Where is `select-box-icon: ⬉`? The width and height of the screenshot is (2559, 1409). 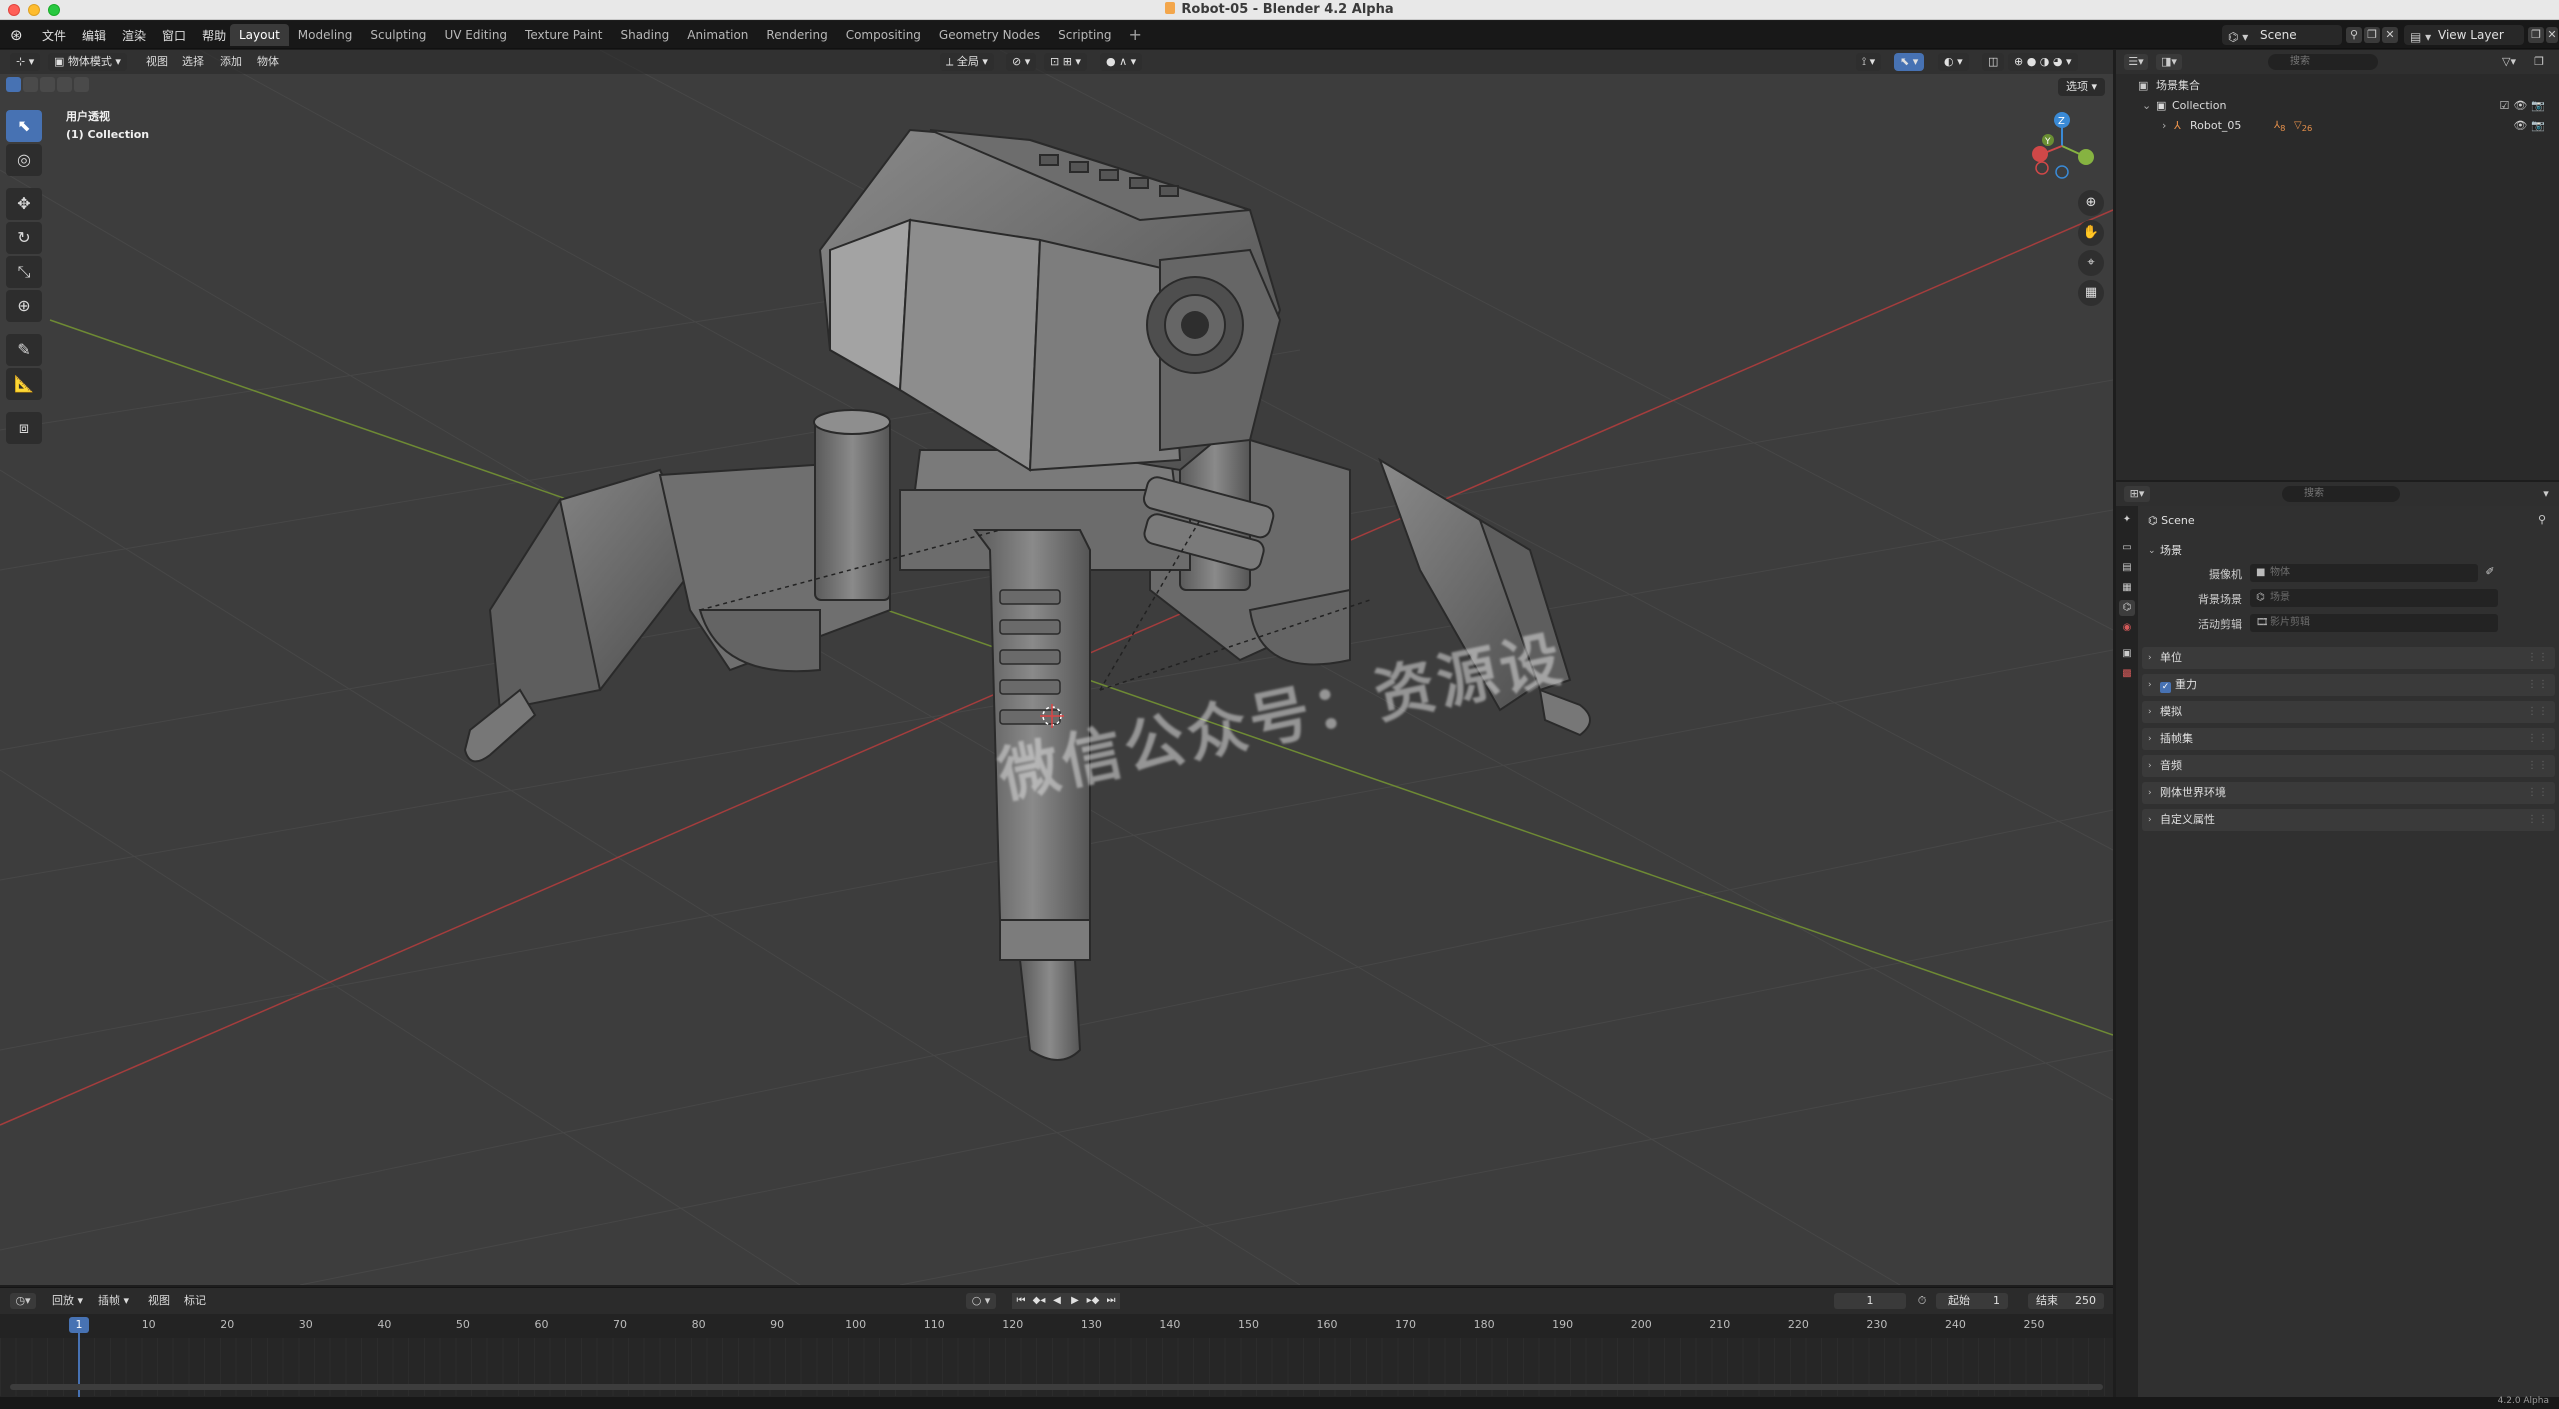 select-box-icon: ⬉ is located at coordinates (24, 126).